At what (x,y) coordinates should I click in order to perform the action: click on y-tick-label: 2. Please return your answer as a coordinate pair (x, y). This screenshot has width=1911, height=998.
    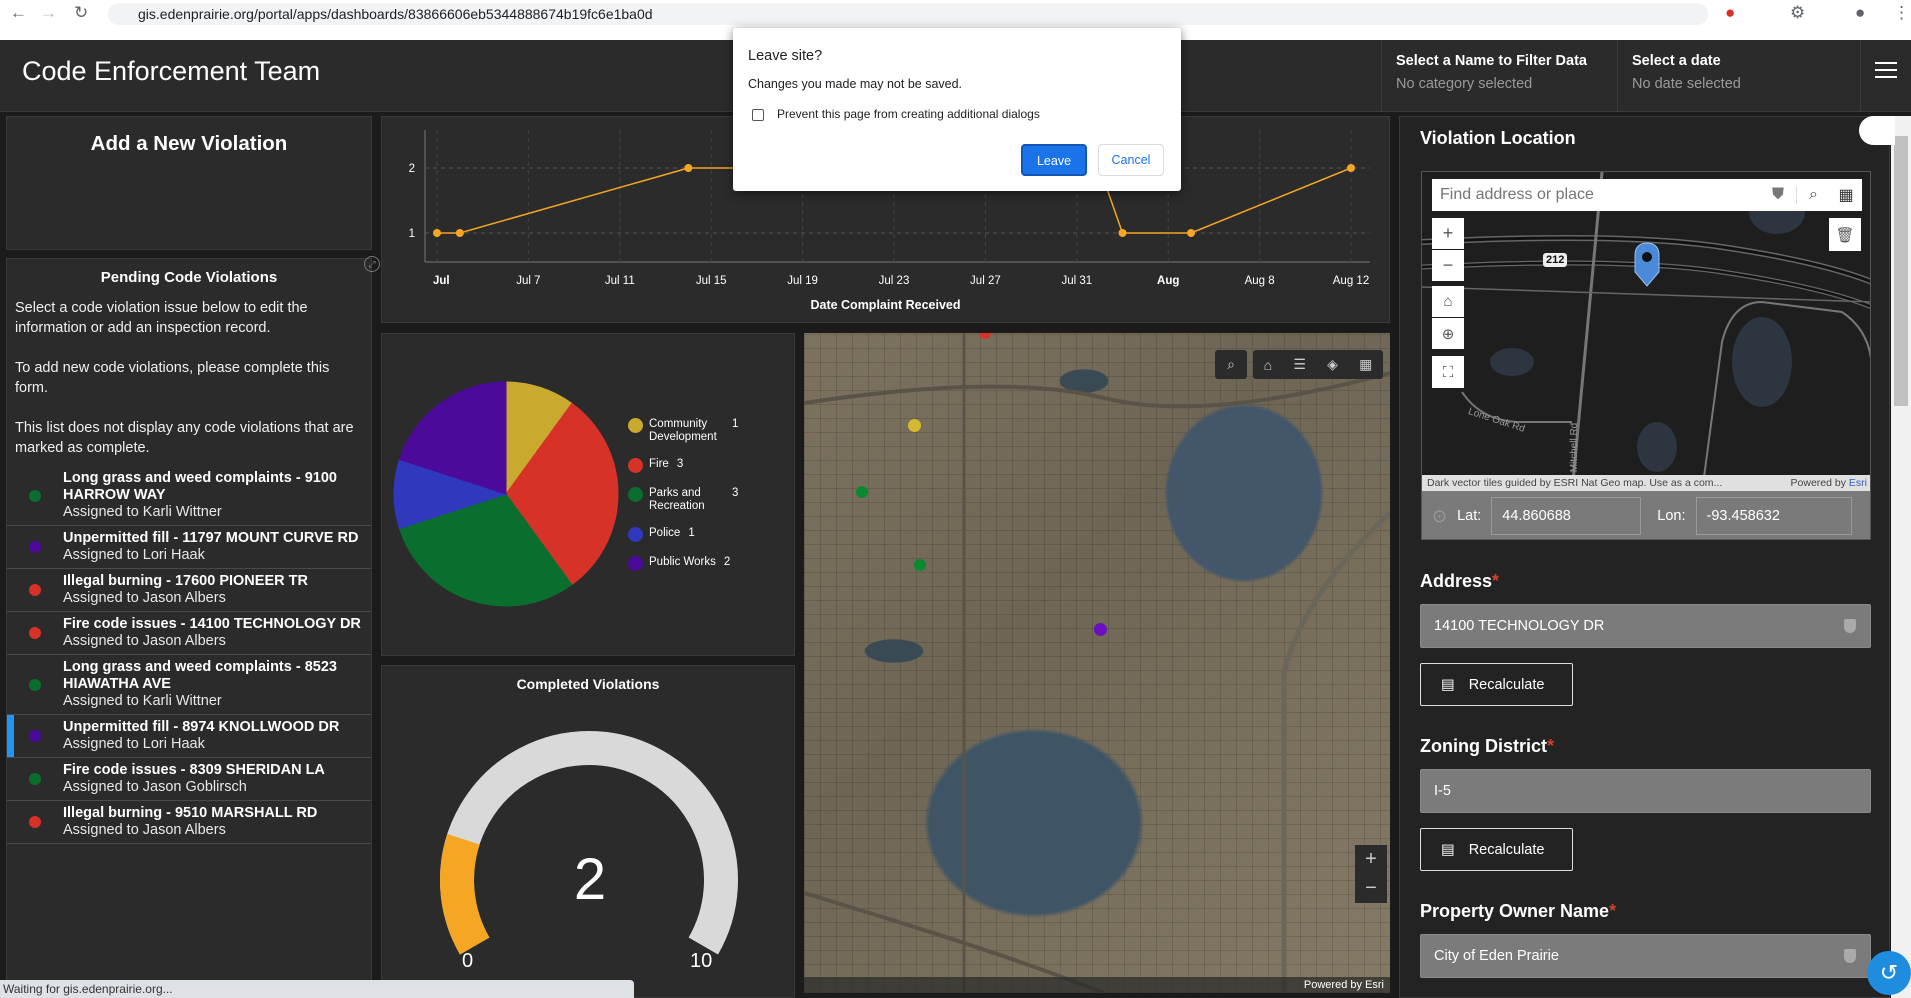
    Looking at the image, I should click on (412, 169).